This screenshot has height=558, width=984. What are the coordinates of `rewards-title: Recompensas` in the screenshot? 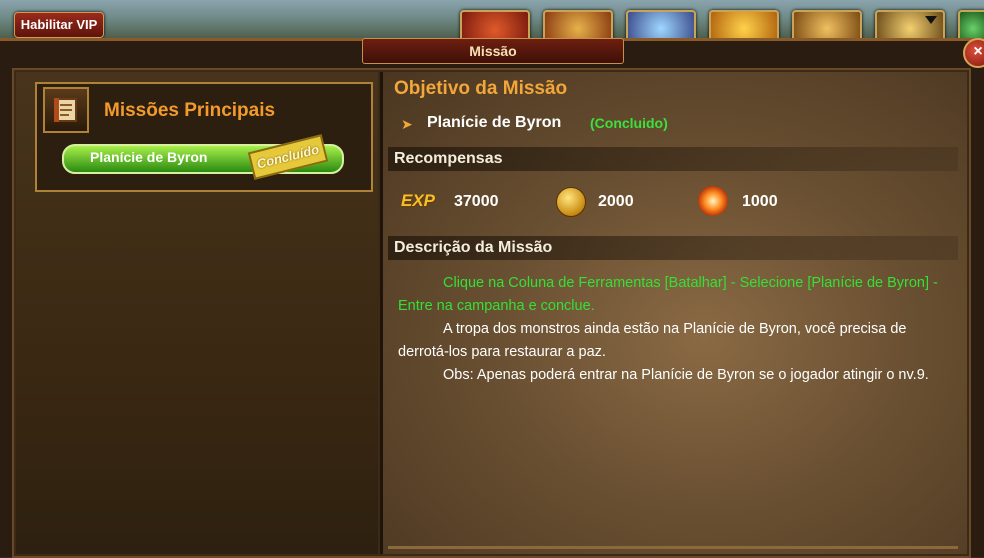 It's located at (448, 158).